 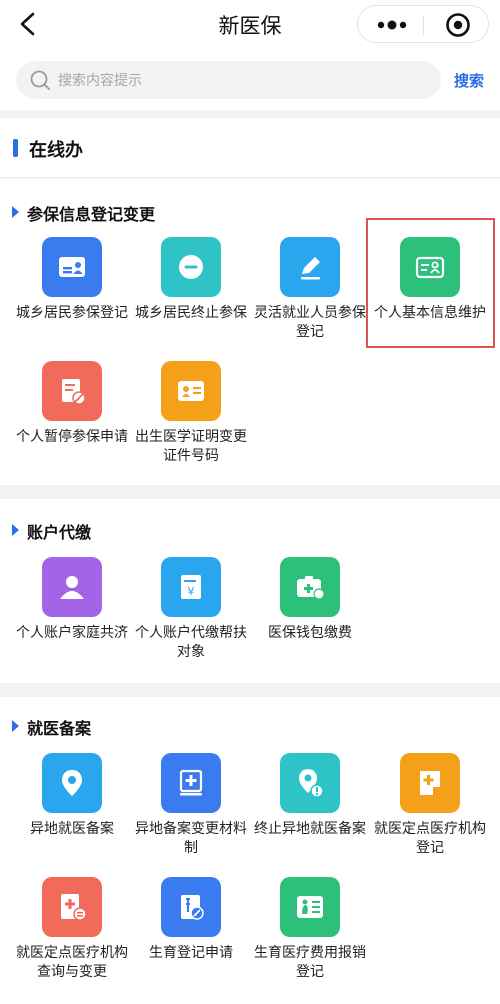 What do you see at coordinates (310, 633) in the screenshot?
I see `service-label: 医保钱包缴费` at bounding box center [310, 633].